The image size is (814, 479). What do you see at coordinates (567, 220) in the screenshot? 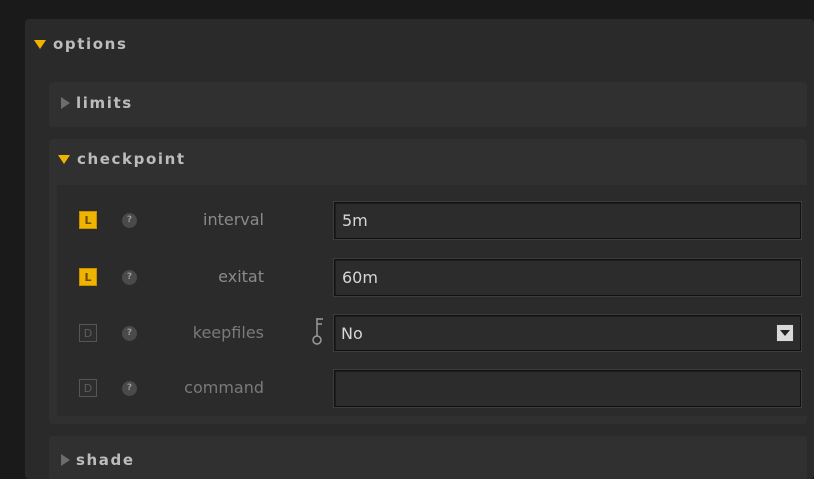
I see `interval-field: 5m` at bounding box center [567, 220].